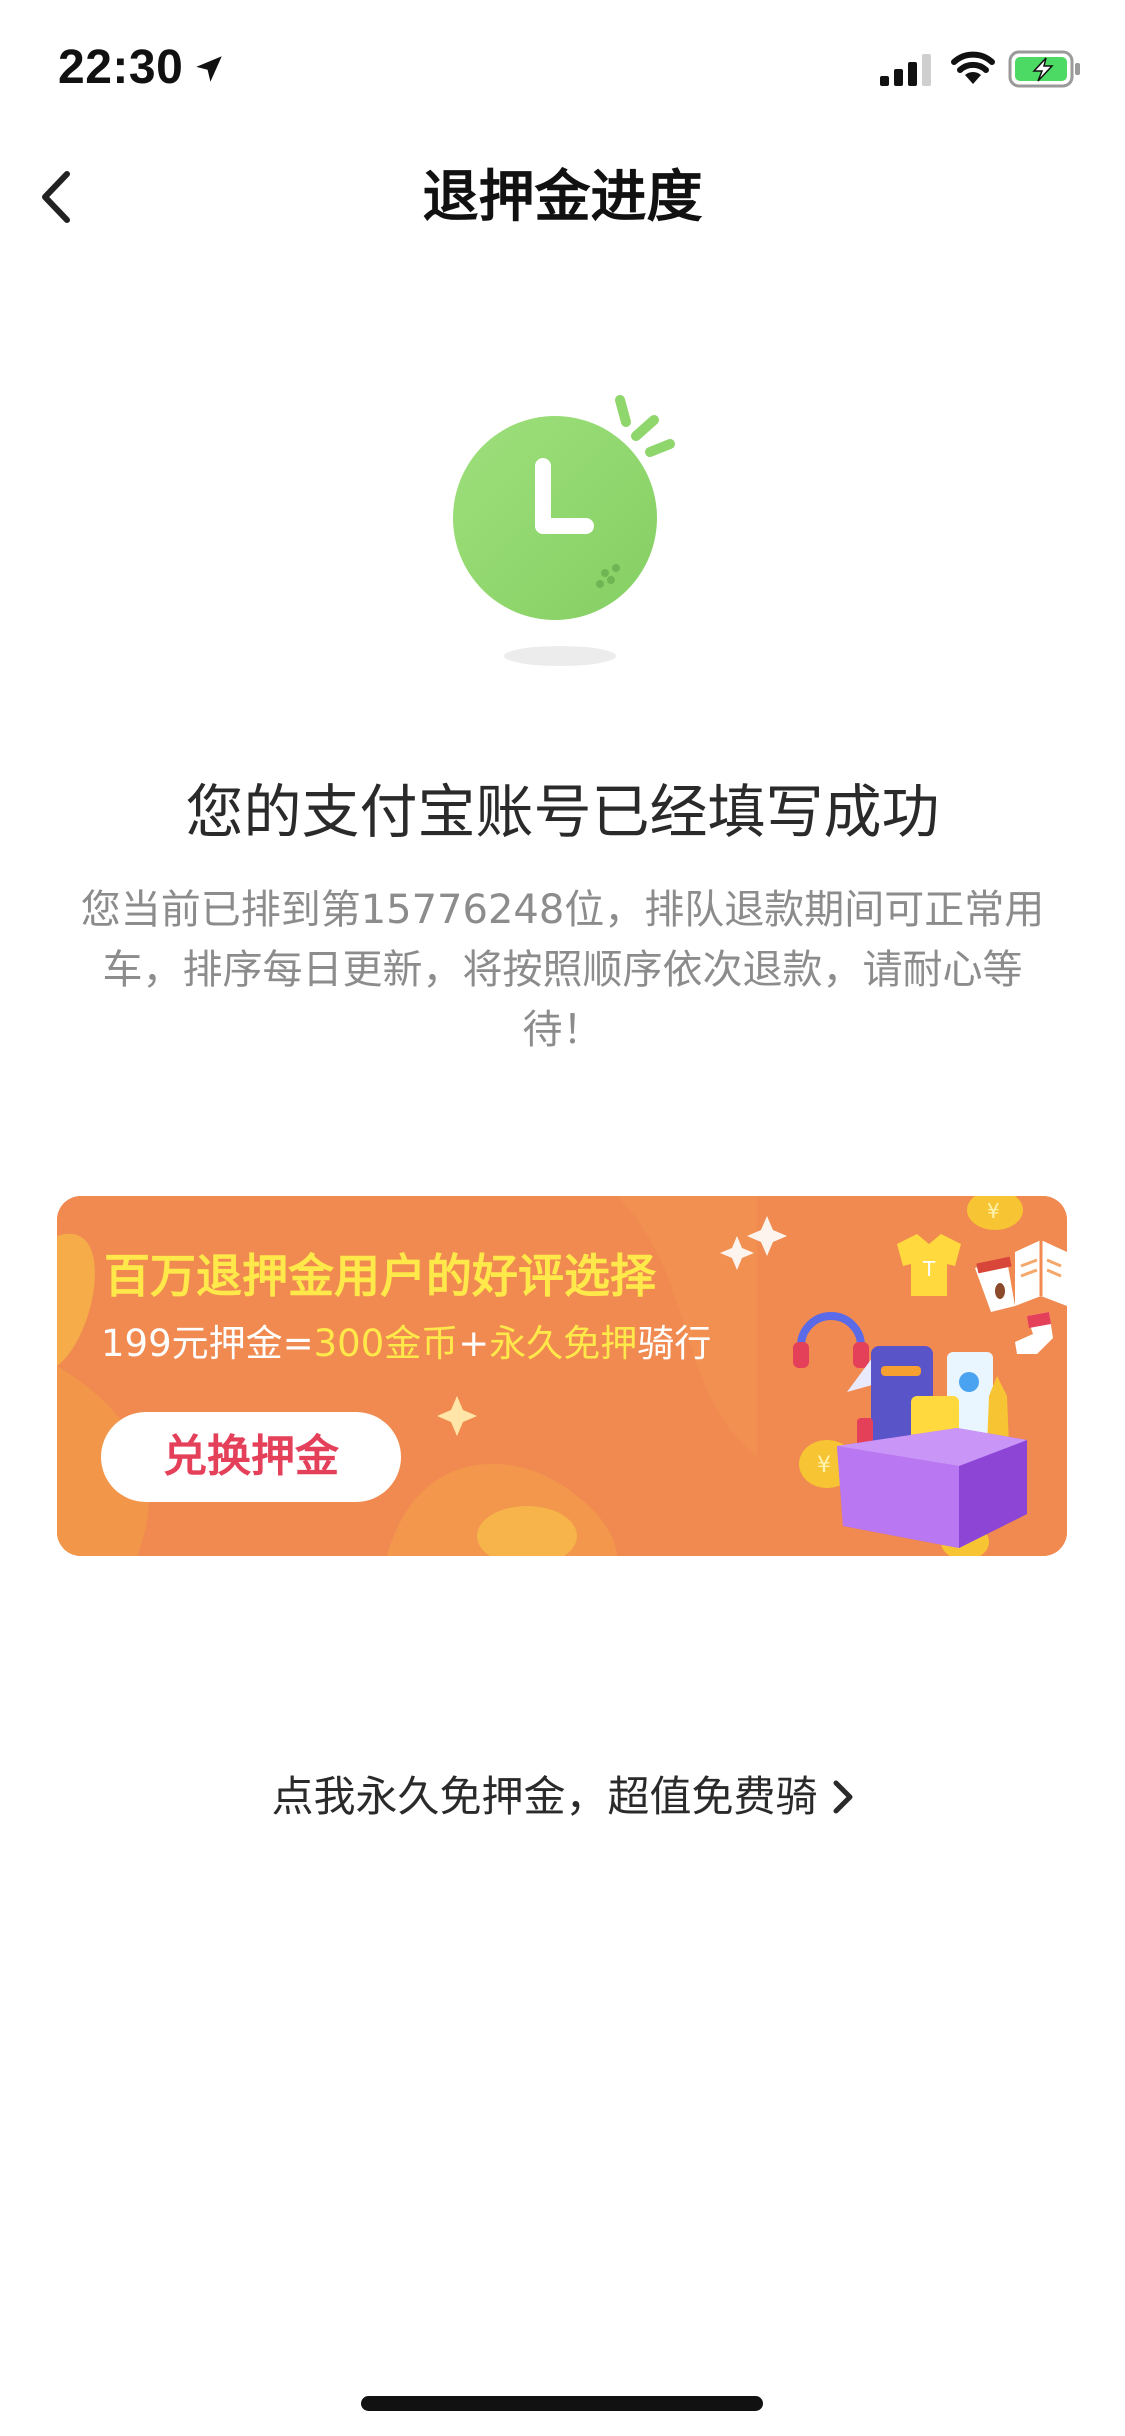 Image resolution: width=1125 pixels, height=2436 pixels. What do you see at coordinates (121, 67) in the screenshot?
I see `status-time: 22:30` at bounding box center [121, 67].